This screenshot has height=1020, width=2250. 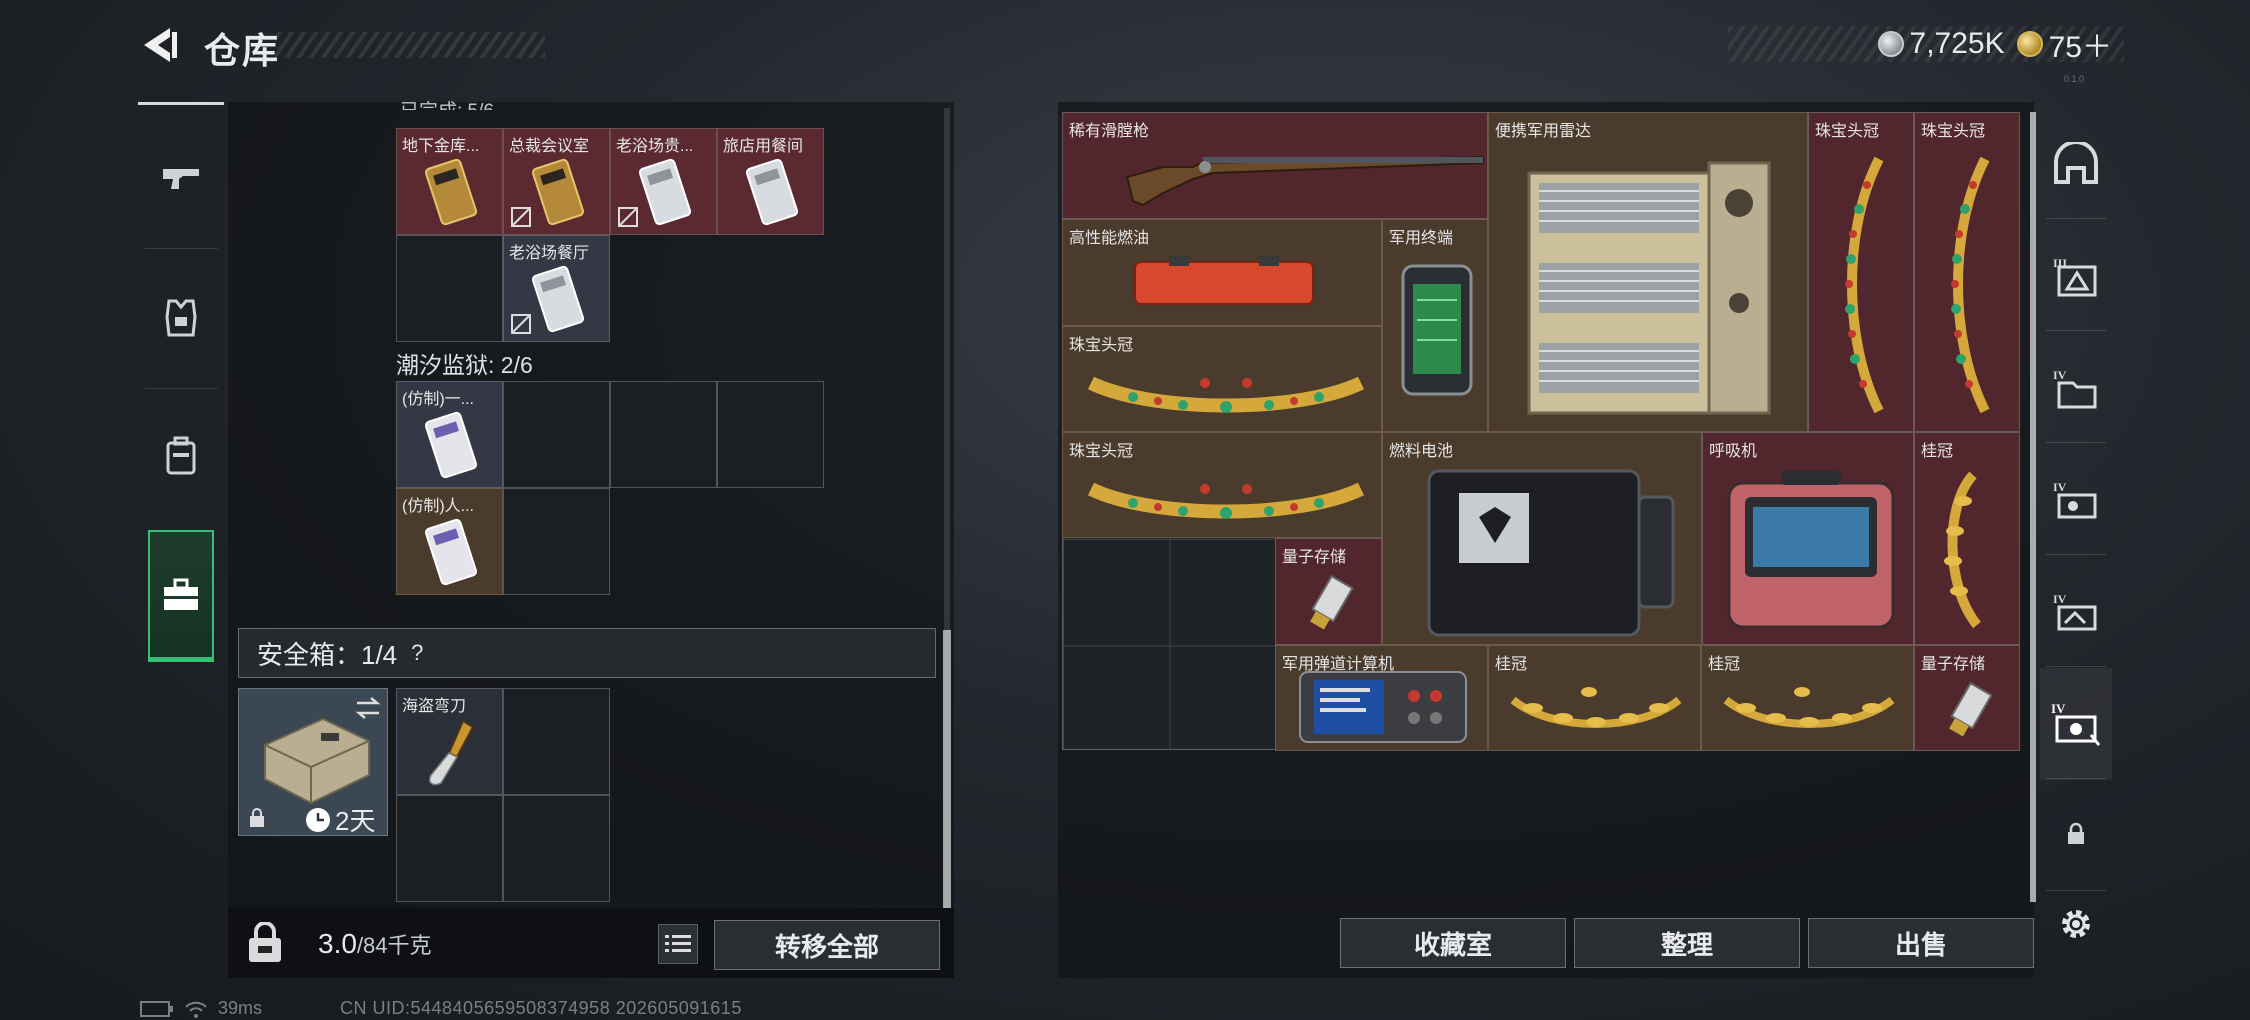 What do you see at coordinates (678, 944) in the screenshot?
I see `list-view-button` at bounding box center [678, 944].